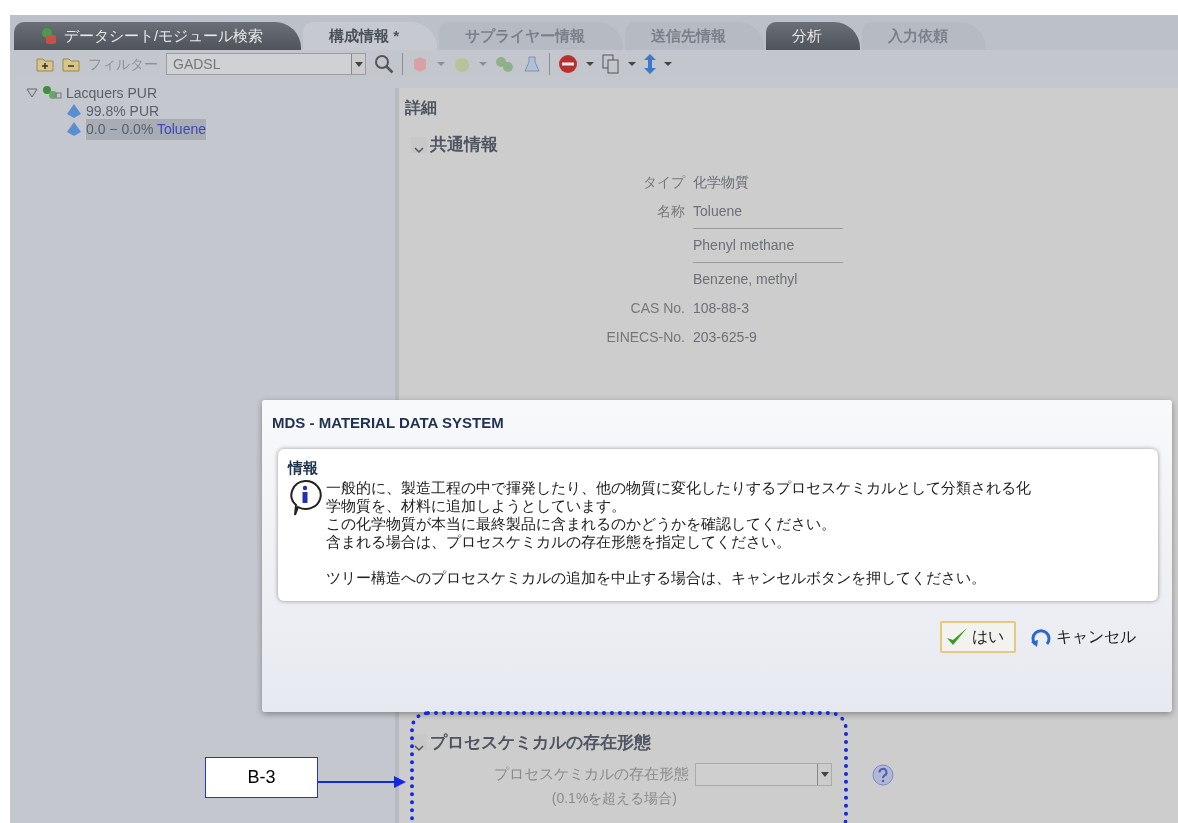  What do you see at coordinates (568, 64) in the screenshot?
I see `remove-icon` at bounding box center [568, 64].